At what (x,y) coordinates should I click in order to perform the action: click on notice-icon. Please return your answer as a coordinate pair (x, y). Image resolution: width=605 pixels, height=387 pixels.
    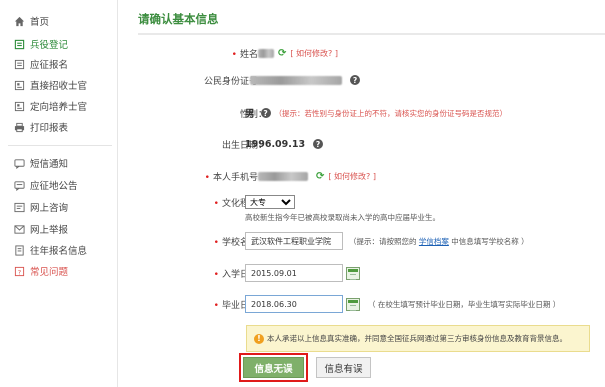
    Looking at the image, I should click on (19, 185).